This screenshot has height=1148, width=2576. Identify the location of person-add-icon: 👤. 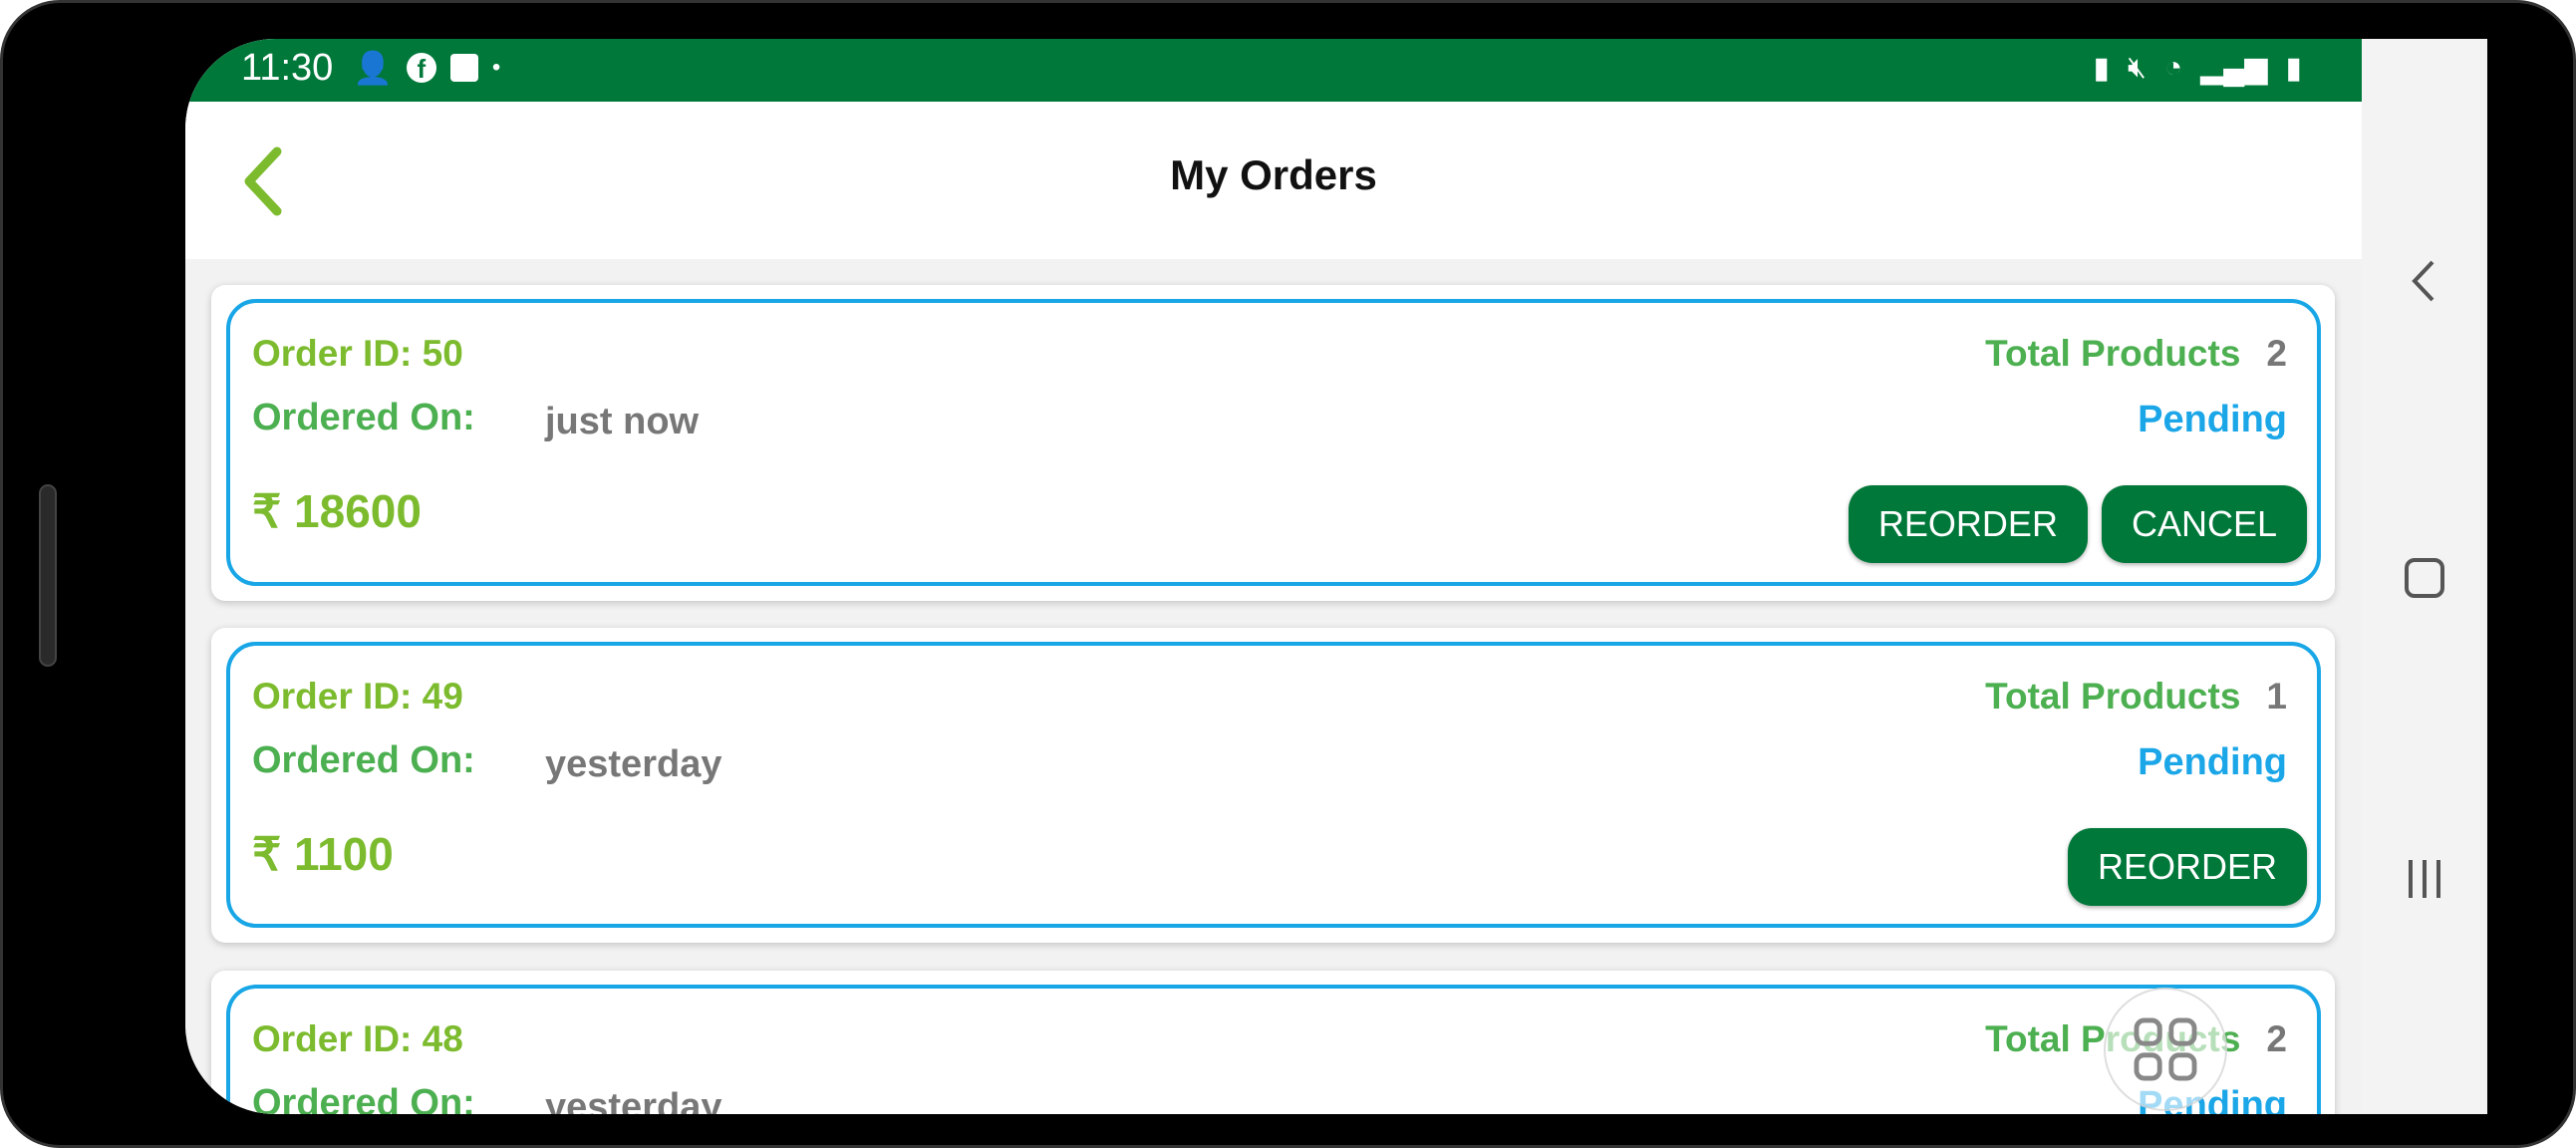
(373, 68).